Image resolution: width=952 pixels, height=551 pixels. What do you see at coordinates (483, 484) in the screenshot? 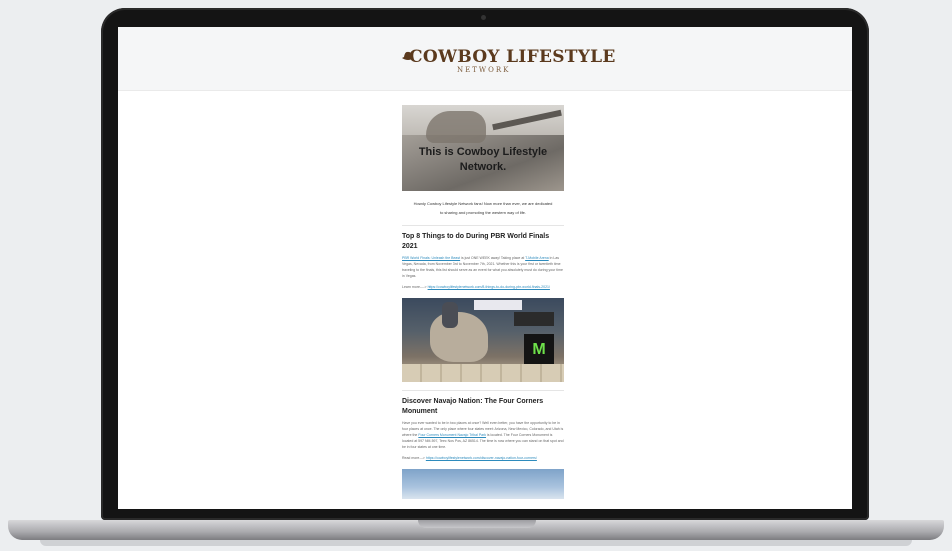
I see `four-corners-photo` at bounding box center [483, 484].